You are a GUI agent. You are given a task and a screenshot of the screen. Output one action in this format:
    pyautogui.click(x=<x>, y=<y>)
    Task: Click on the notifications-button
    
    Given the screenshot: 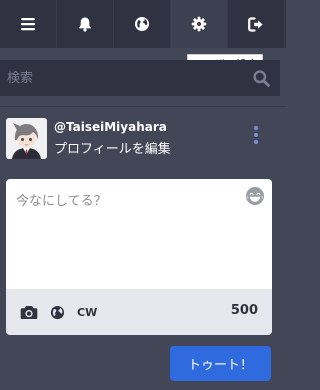 What is the action you would take?
    pyautogui.click(x=85, y=24)
    